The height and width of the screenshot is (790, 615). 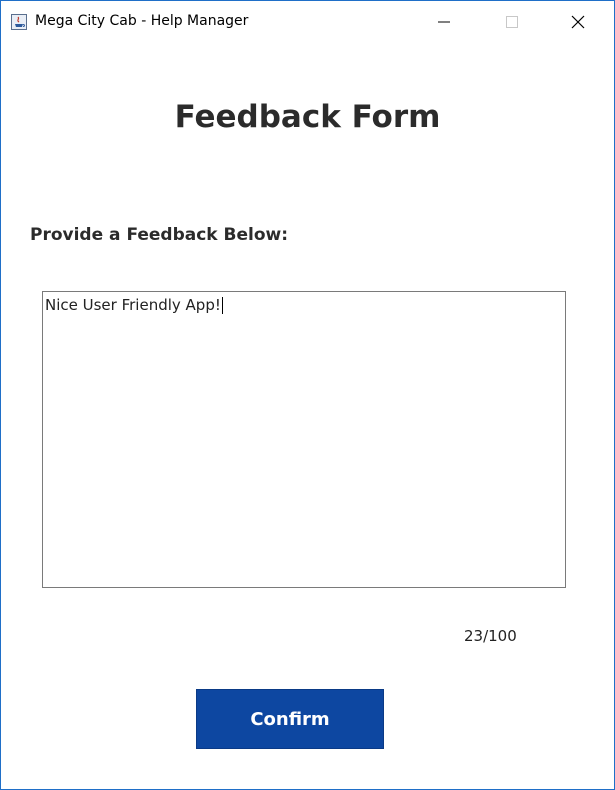 What do you see at coordinates (307, 117) in the screenshot?
I see `page-title: Feedback Form` at bounding box center [307, 117].